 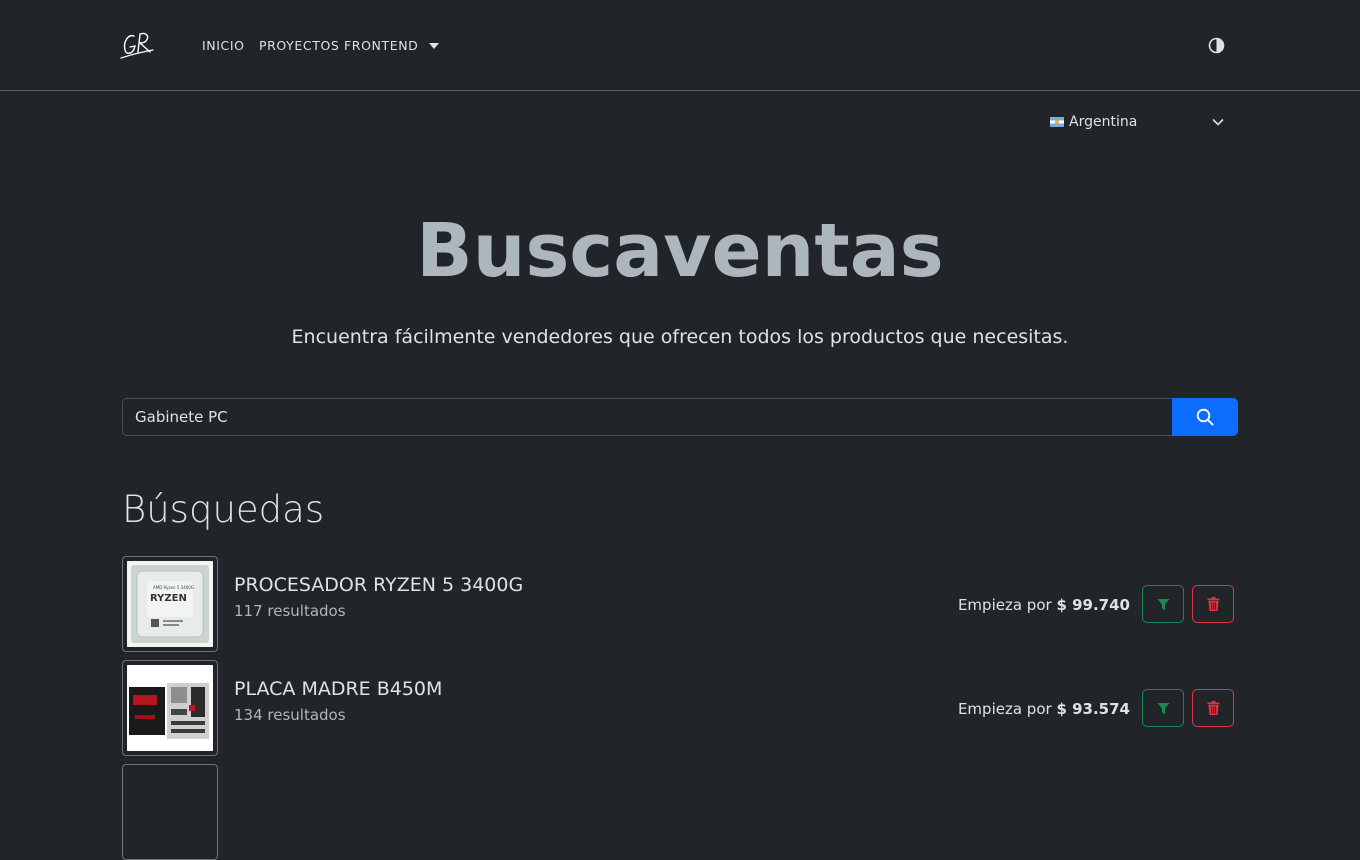 I want to click on chevron-down-icon, so click(x=1218, y=122).